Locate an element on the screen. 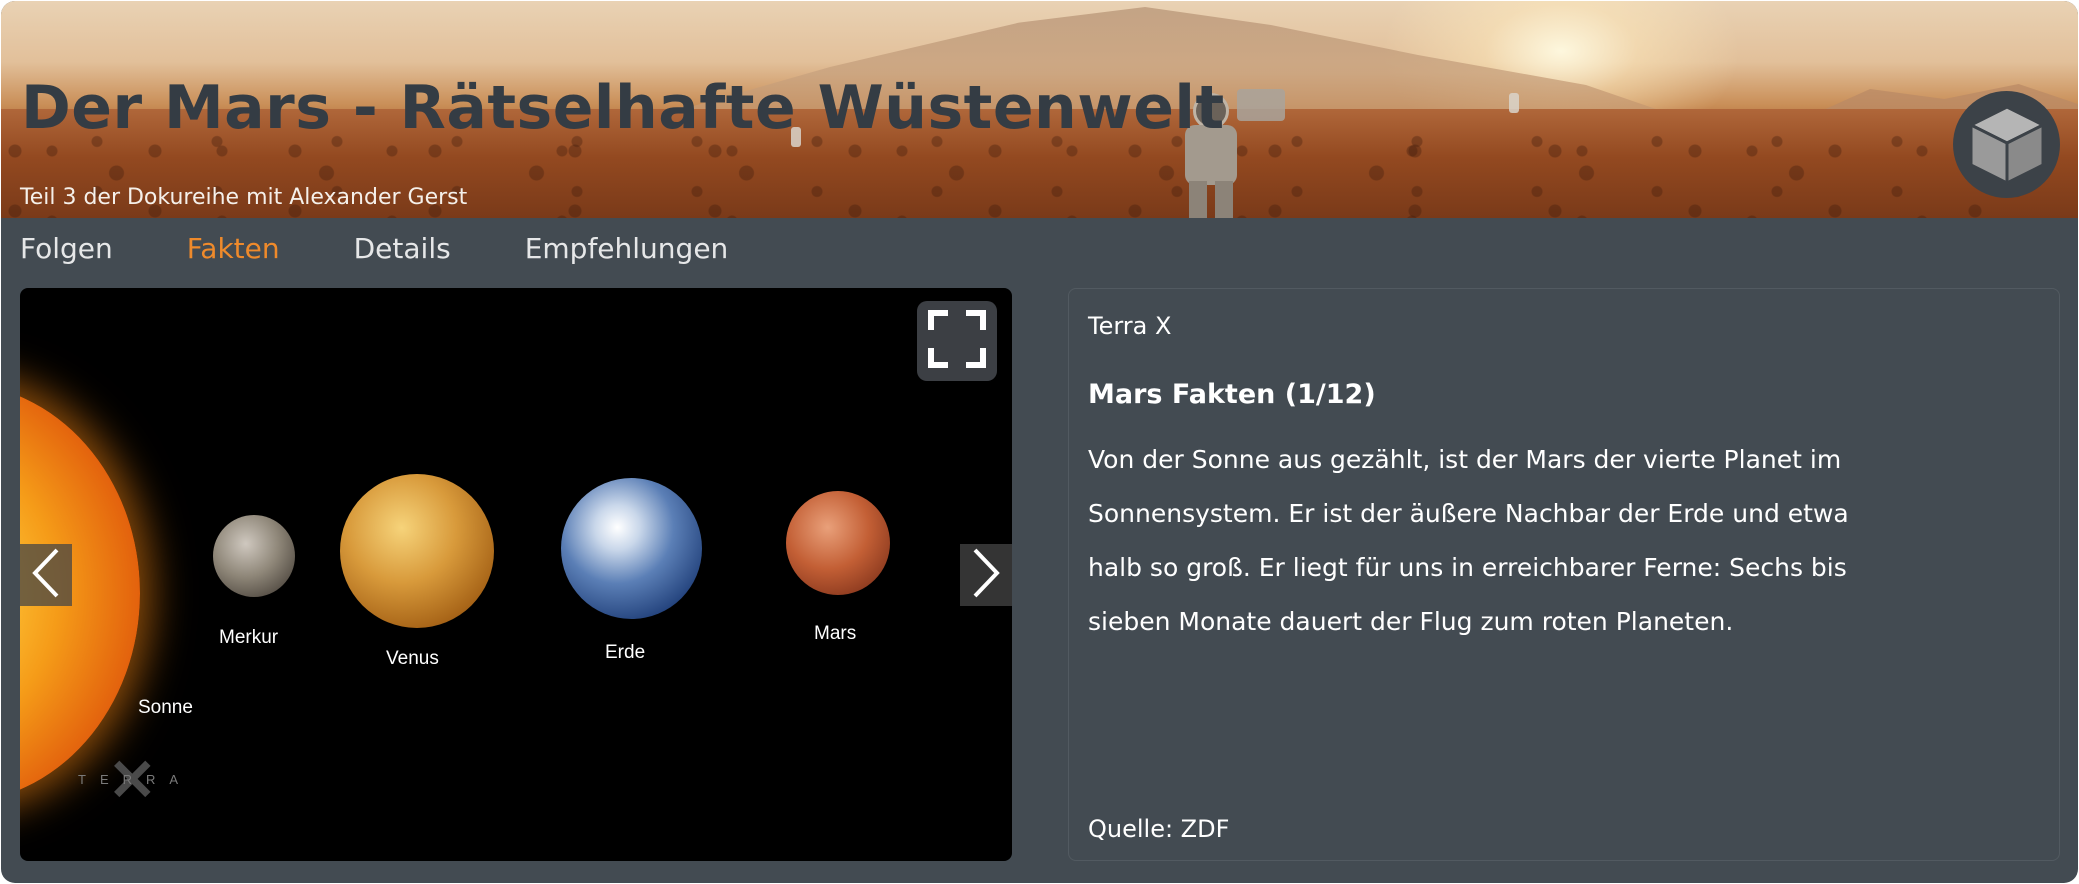  rover is located at coordinates (1261, 105).